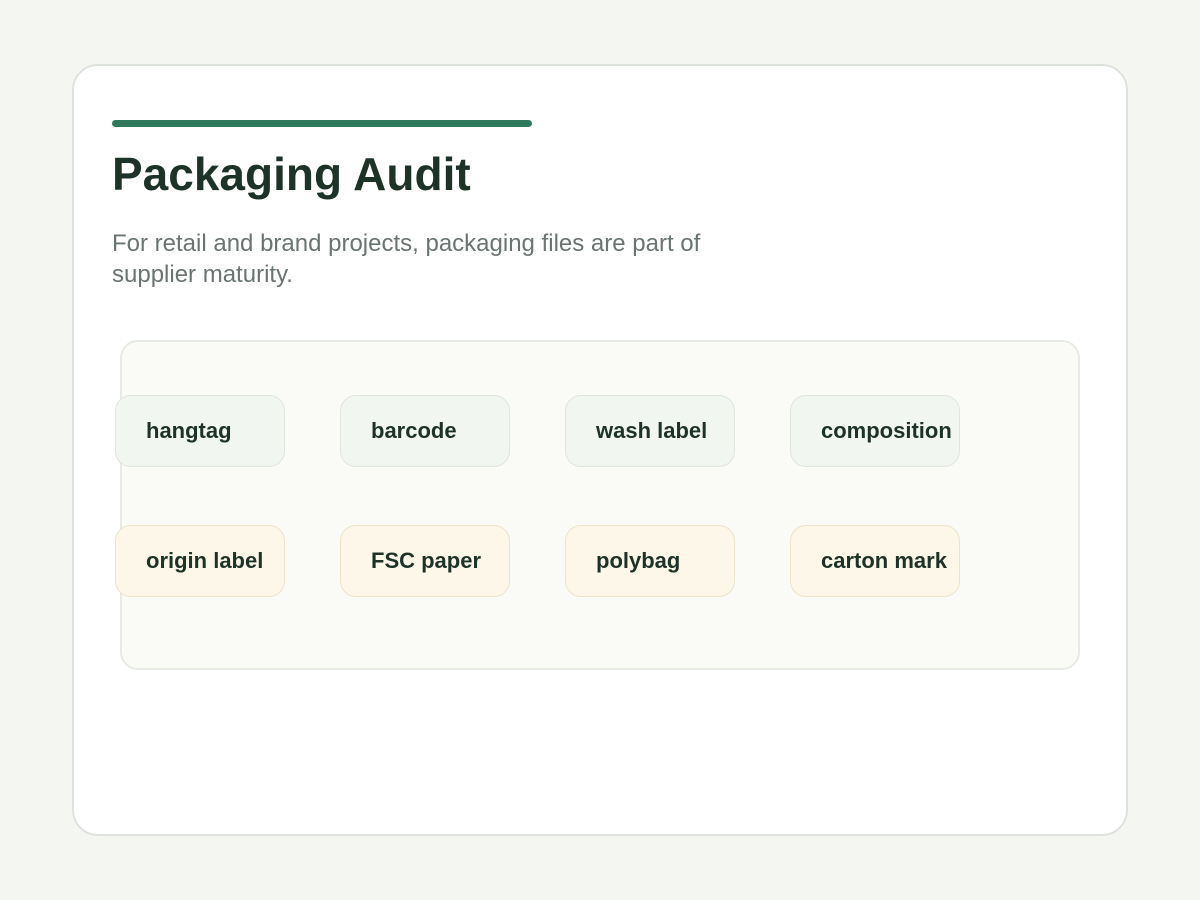 The height and width of the screenshot is (900, 1200). I want to click on accent-bar, so click(322, 123).